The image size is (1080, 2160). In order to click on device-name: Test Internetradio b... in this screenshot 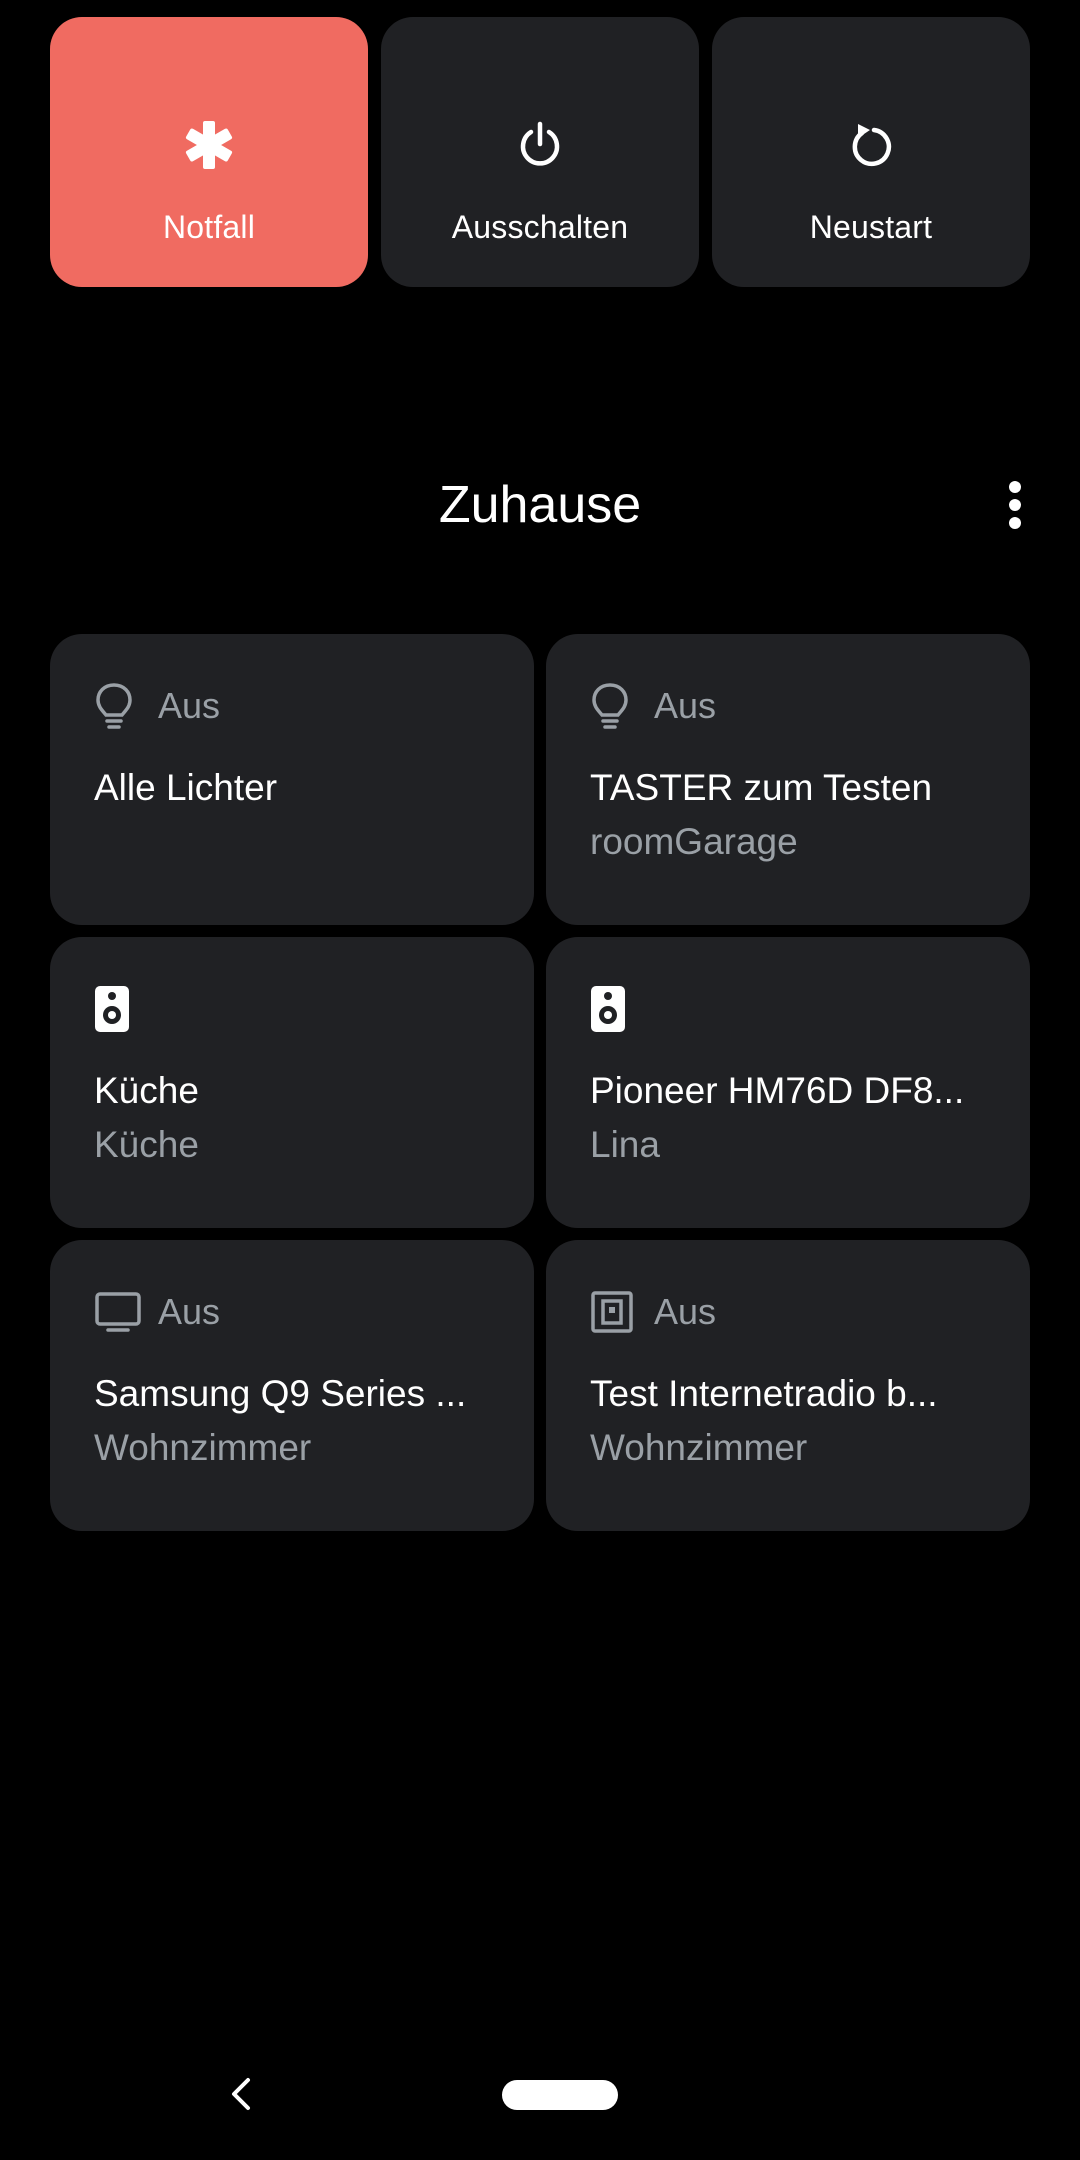, I will do `click(764, 1393)`.